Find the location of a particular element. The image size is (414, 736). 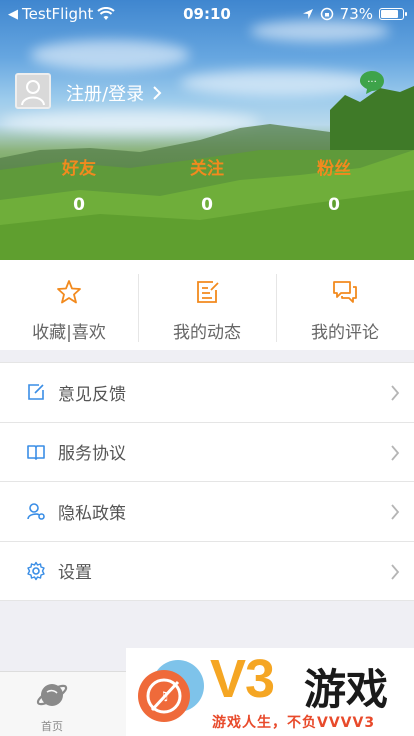

message-bubble-icon: ··· is located at coordinates (372, 82).